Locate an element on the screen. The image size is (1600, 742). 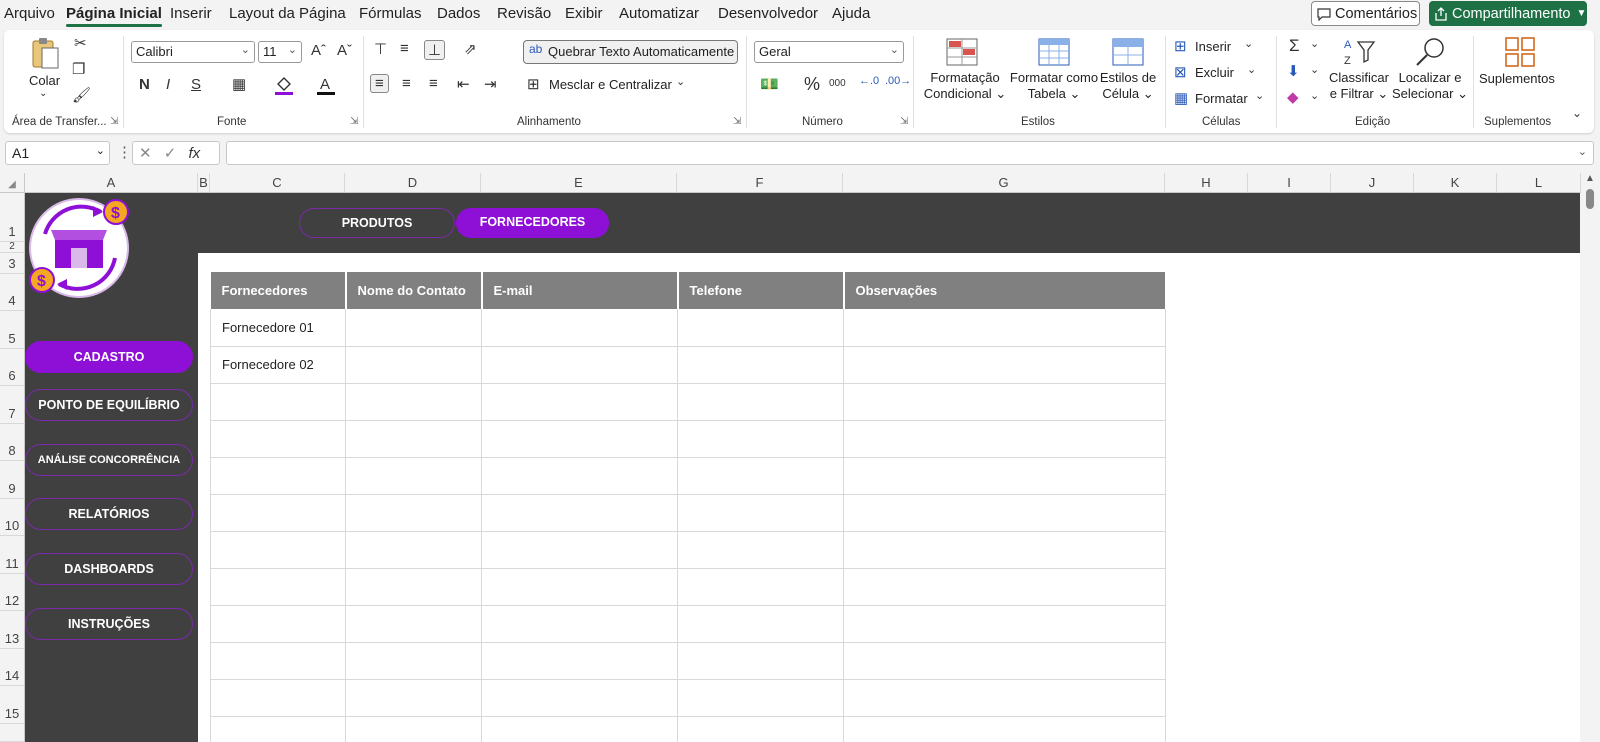
select-all-corner: ◢ is located at coordinates (12, 183).